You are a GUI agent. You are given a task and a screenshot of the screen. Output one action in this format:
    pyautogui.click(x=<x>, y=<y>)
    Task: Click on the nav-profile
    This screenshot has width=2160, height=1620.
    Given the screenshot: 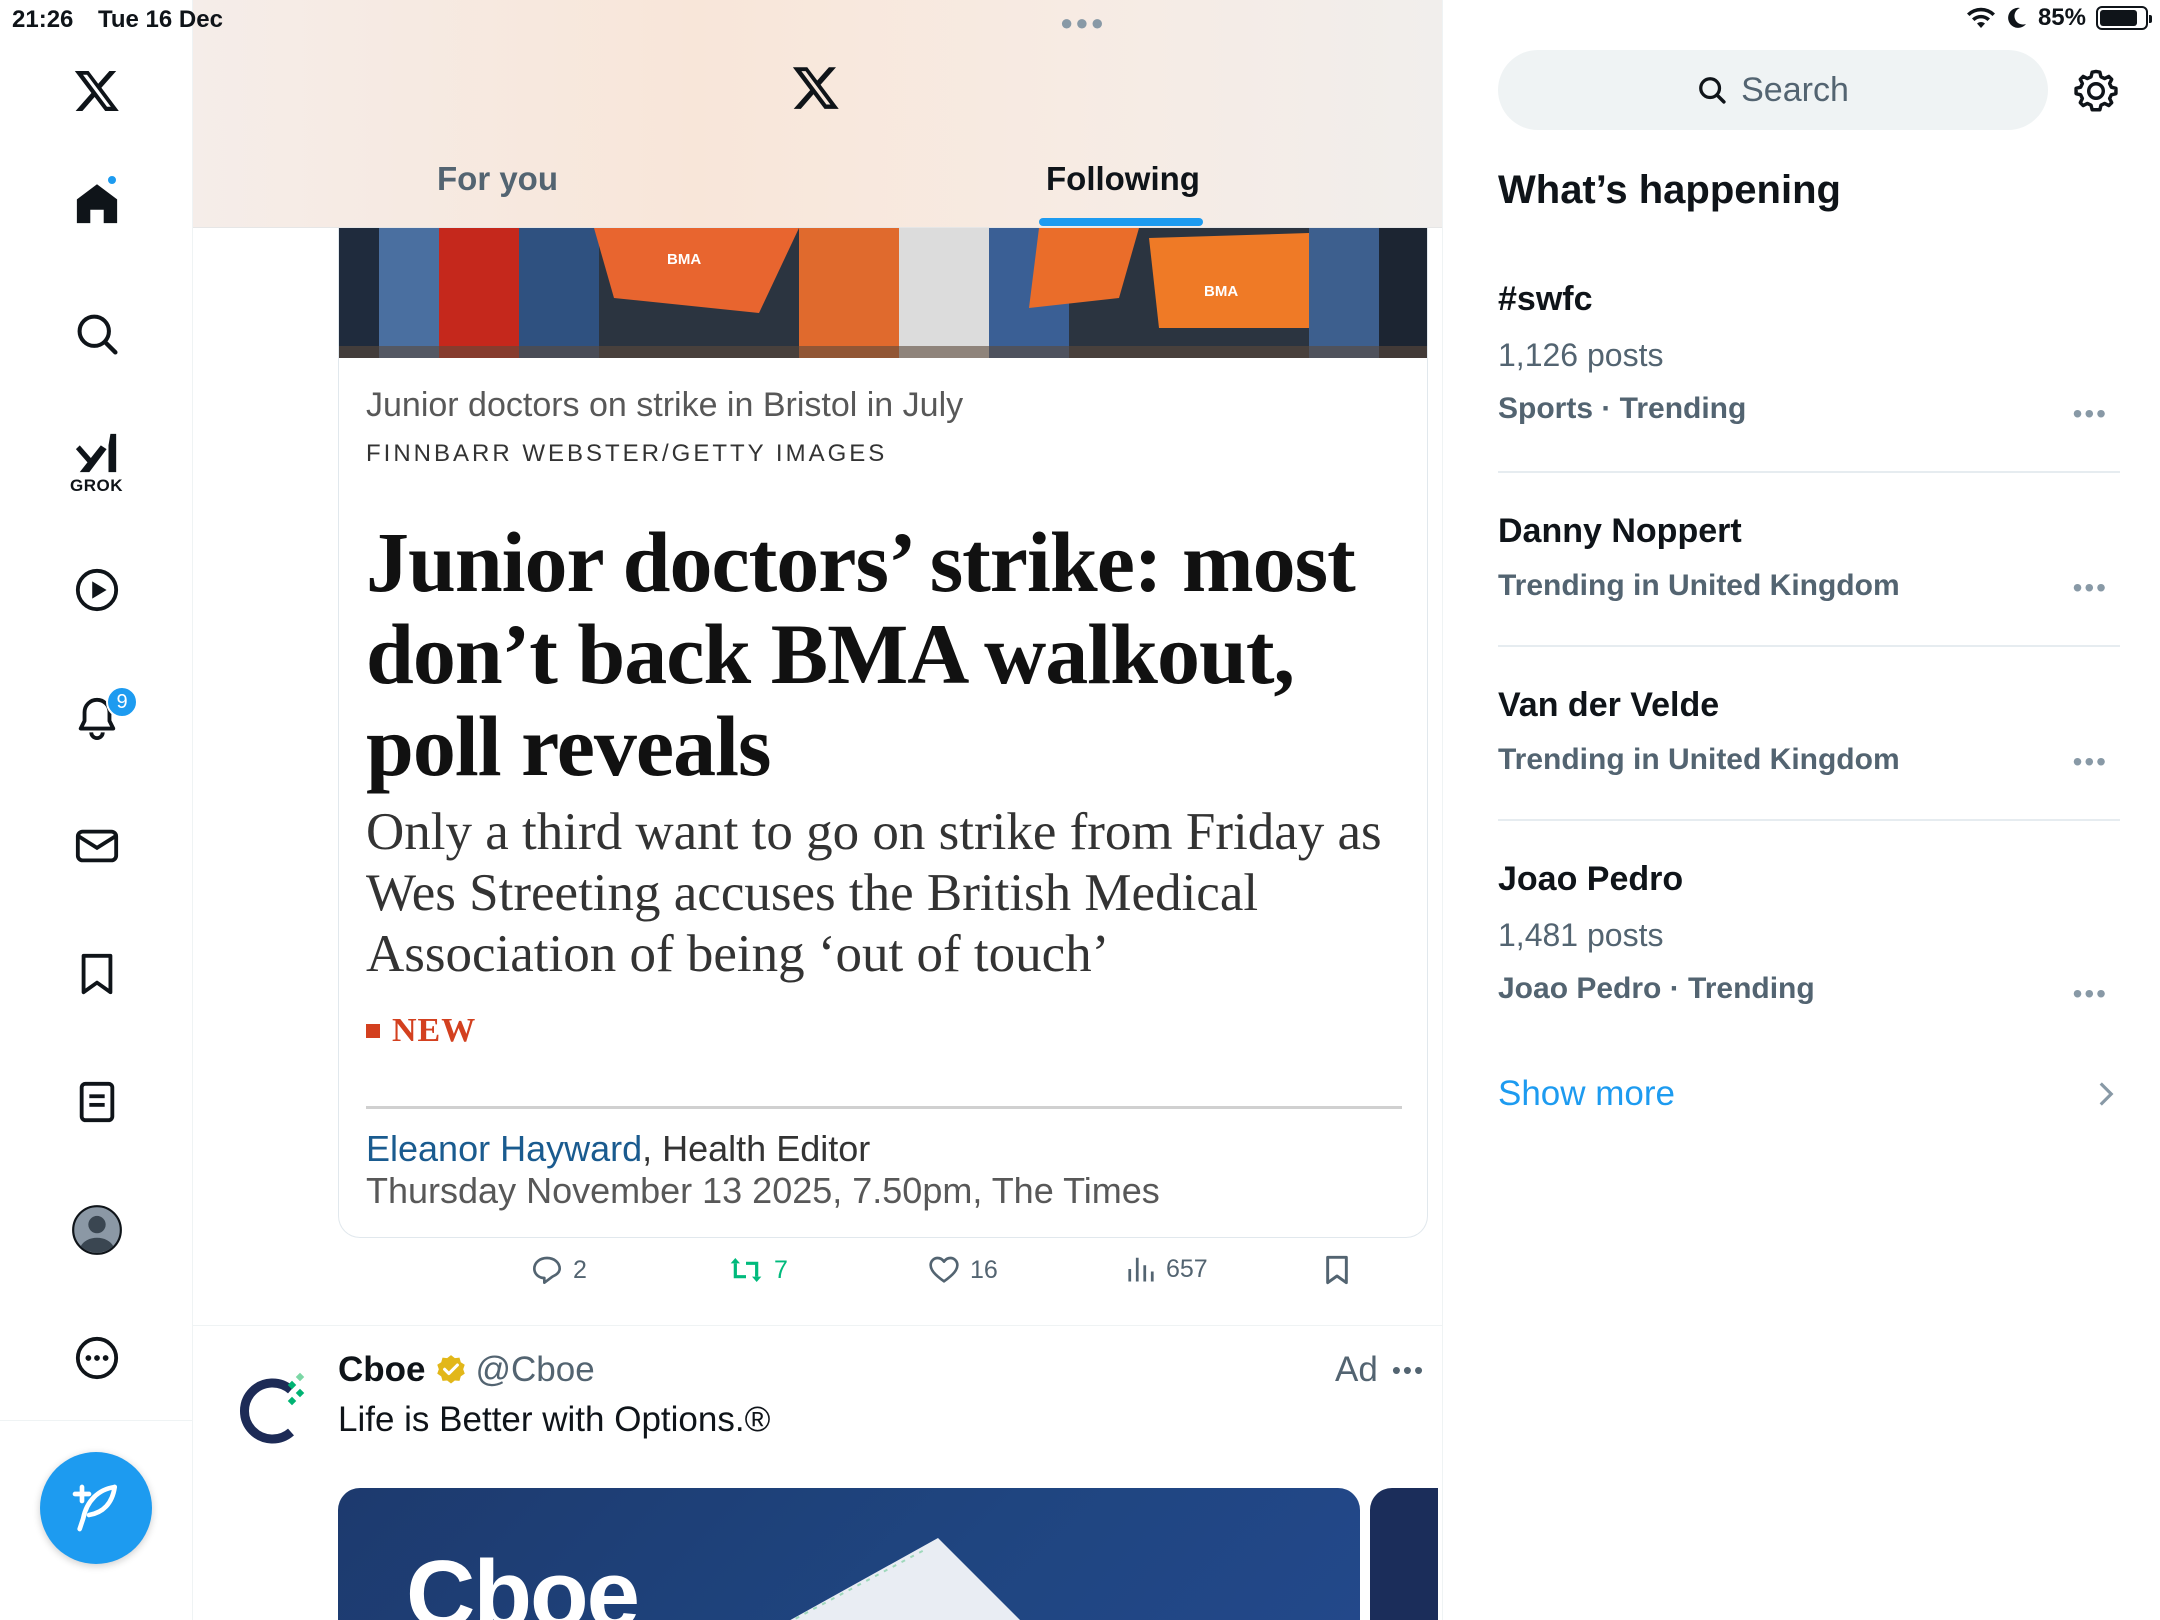 What is the action you would take?
    pyautogui.click(x=96, y=1230)
    